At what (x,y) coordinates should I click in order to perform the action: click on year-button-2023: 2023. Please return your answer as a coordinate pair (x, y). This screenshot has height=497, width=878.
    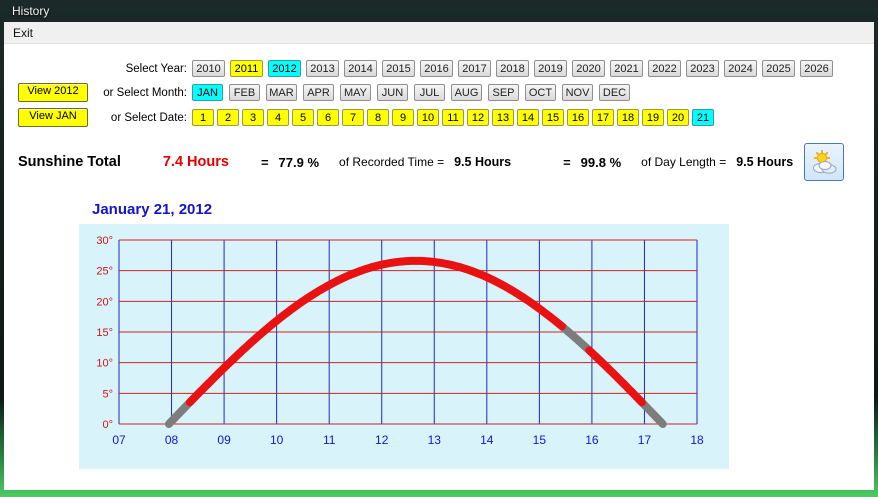
    Looking at the image, I should click on (702, 68).